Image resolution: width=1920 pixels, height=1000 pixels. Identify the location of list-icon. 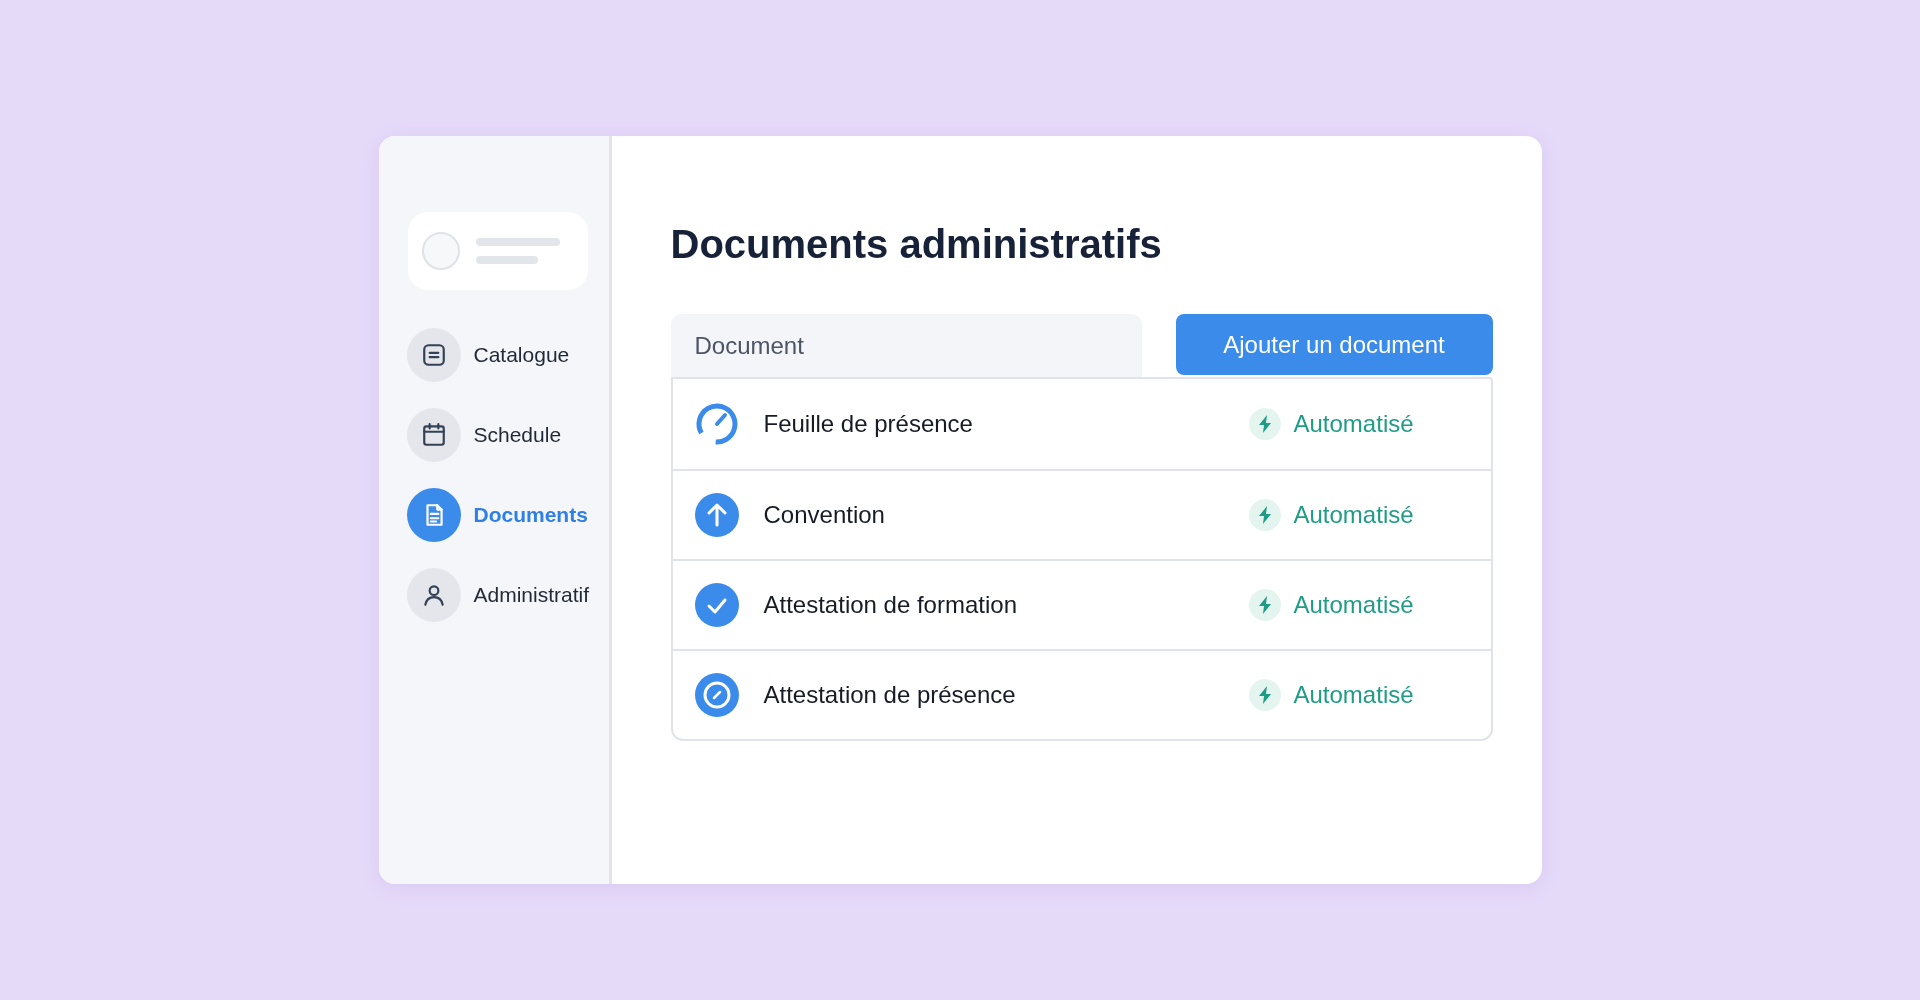
(433, 355).